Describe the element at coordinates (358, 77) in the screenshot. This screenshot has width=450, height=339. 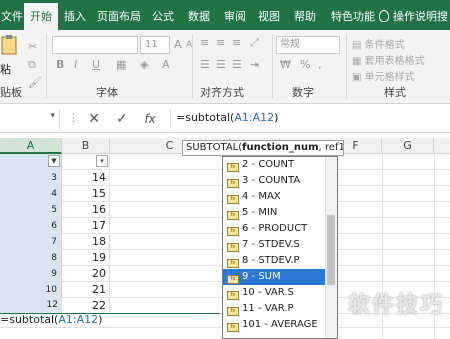
I see `cell-style-icon: ▣` at that location.